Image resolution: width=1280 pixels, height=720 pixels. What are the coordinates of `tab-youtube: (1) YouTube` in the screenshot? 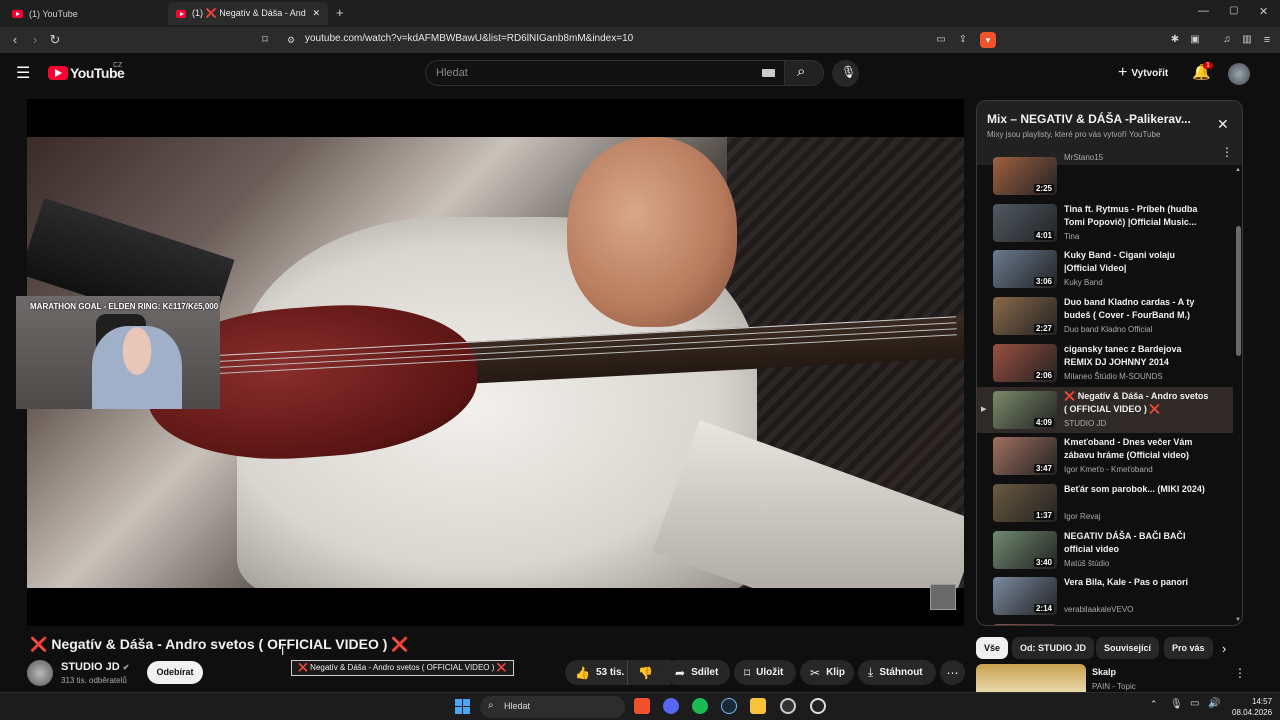 It's located at (84, 13).